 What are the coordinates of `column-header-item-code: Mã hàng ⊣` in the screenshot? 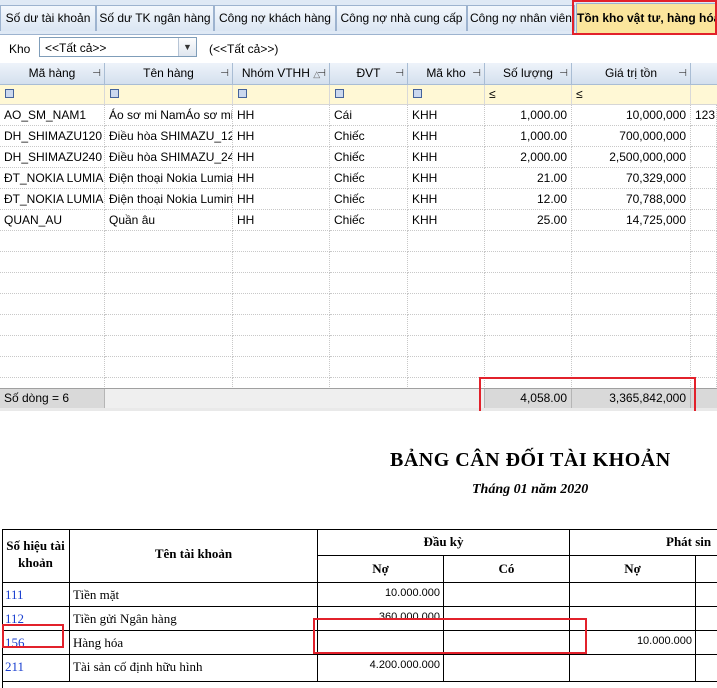 It's located at (52, 74).